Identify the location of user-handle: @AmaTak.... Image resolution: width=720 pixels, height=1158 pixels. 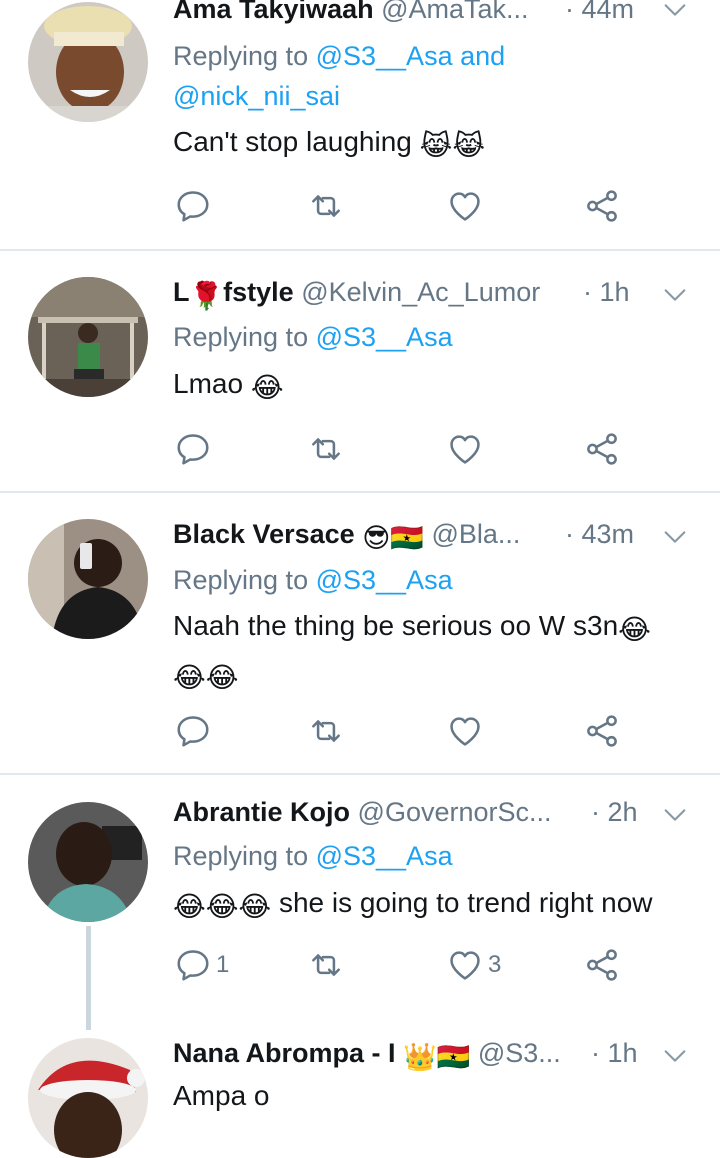
(454, 12).